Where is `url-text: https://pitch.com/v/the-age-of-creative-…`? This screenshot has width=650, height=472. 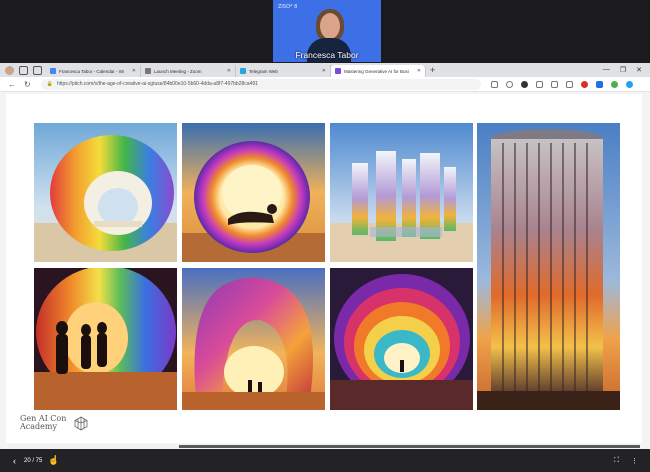 url-text: https://pitch.com/v/the-age-of-creative-… is located at coordinates (157, 84).